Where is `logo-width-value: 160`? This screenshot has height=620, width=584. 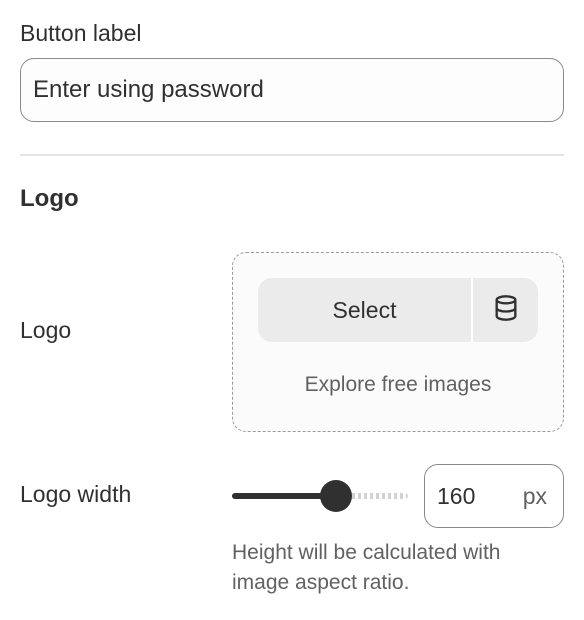 logo-width-value: 160 is located at coordinates (456, 495).